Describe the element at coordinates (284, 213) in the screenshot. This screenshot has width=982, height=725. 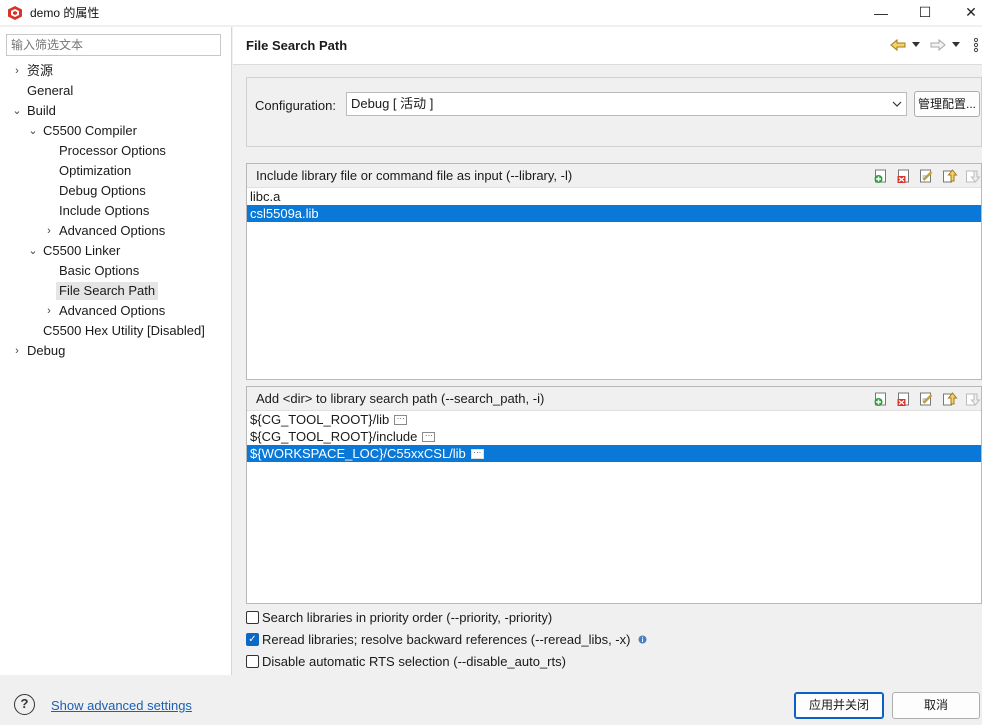
I see `library-row-text: csl5509a.lib` at that location.